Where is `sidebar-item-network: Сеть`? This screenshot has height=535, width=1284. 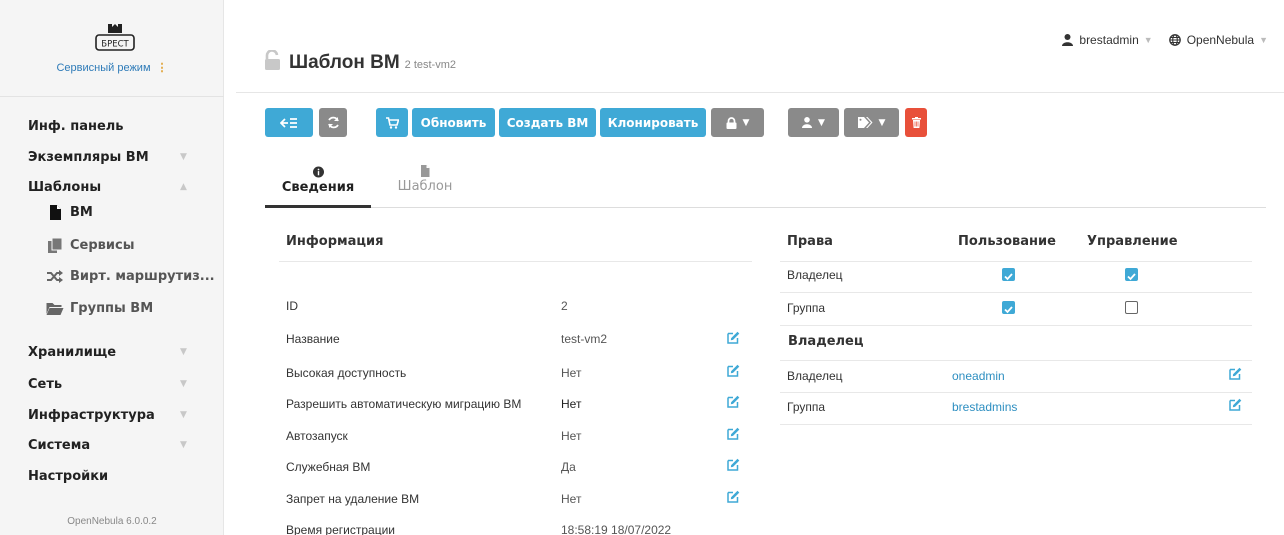 sidebar-item-network: Сеть is located at coordinates (45, 384).